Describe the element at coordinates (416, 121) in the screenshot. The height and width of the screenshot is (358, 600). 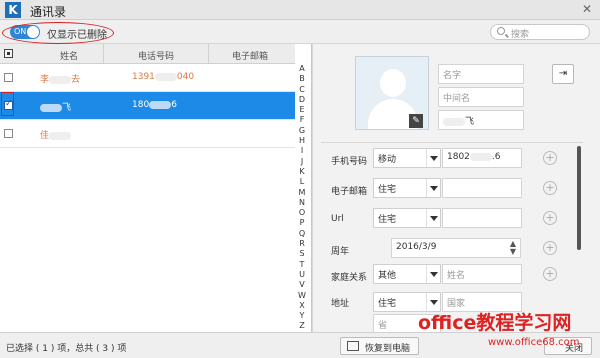
I see `edit-photo-icon: ✎` at that location.